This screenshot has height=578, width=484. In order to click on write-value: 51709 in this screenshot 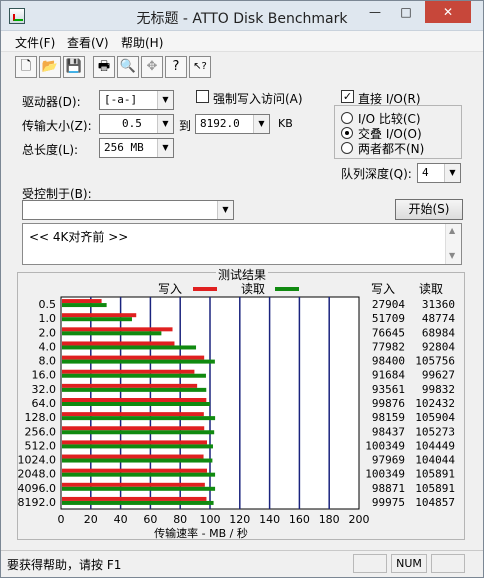, I will do `click(388, 318)`.